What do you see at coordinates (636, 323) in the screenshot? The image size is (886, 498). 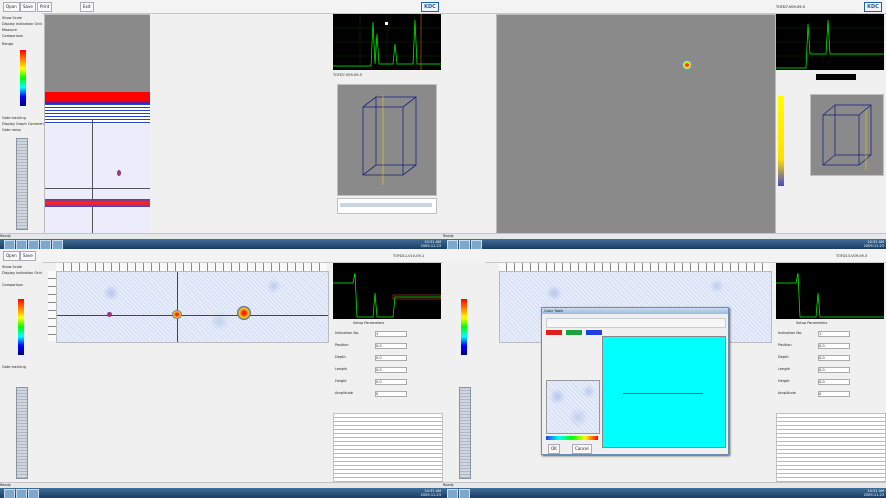 I see `dialog-toolbar` at bounding box center [636, 323].